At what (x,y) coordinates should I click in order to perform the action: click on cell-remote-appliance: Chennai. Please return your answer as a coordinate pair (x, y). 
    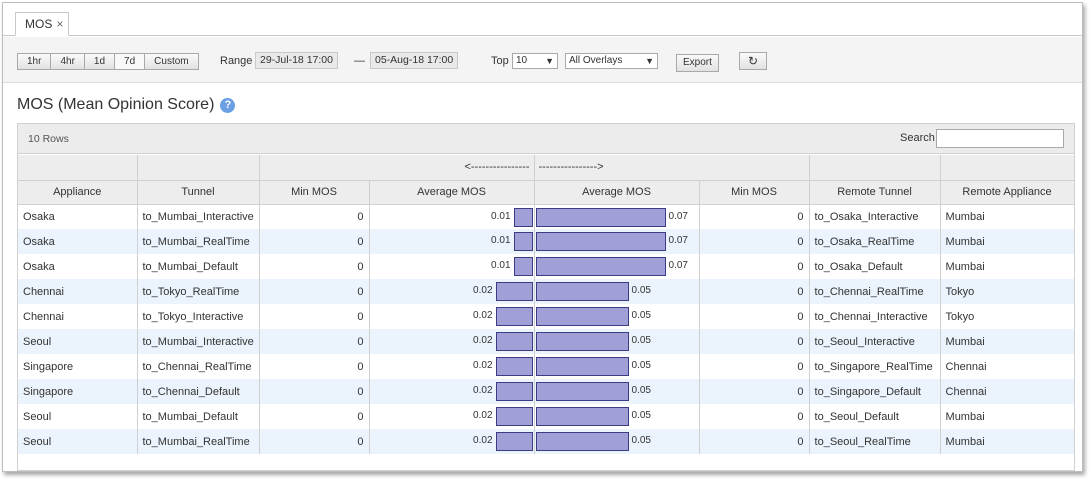
    Looking at the image, I should click on (1007, 391).